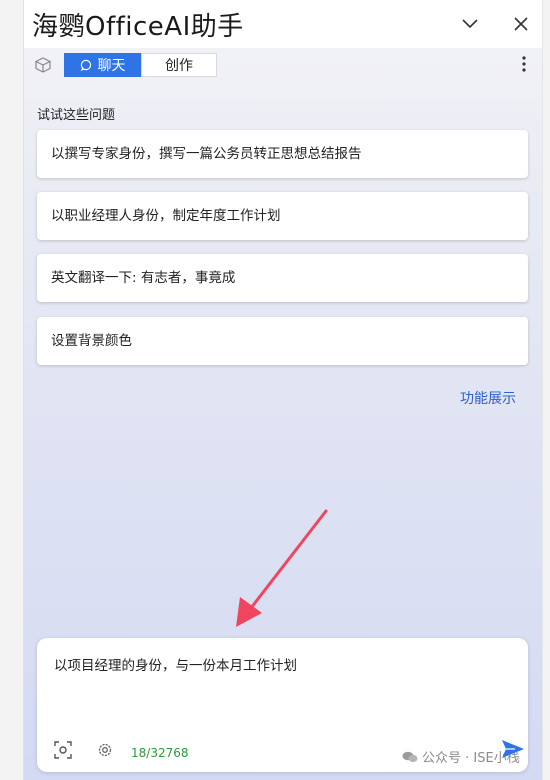  I want to click on gear-icon, so click(105, 750).